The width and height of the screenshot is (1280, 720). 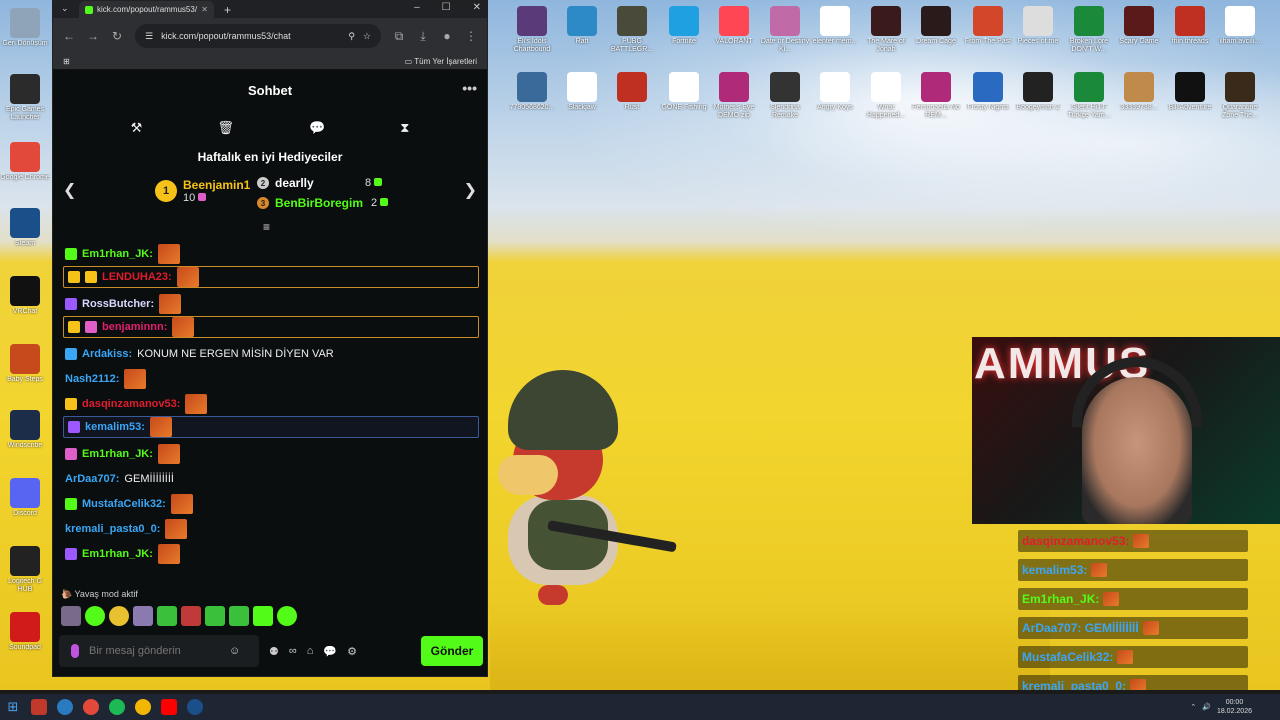 I want to click on desktop-icon: Frosty Nights, so click(x=988, y=96).